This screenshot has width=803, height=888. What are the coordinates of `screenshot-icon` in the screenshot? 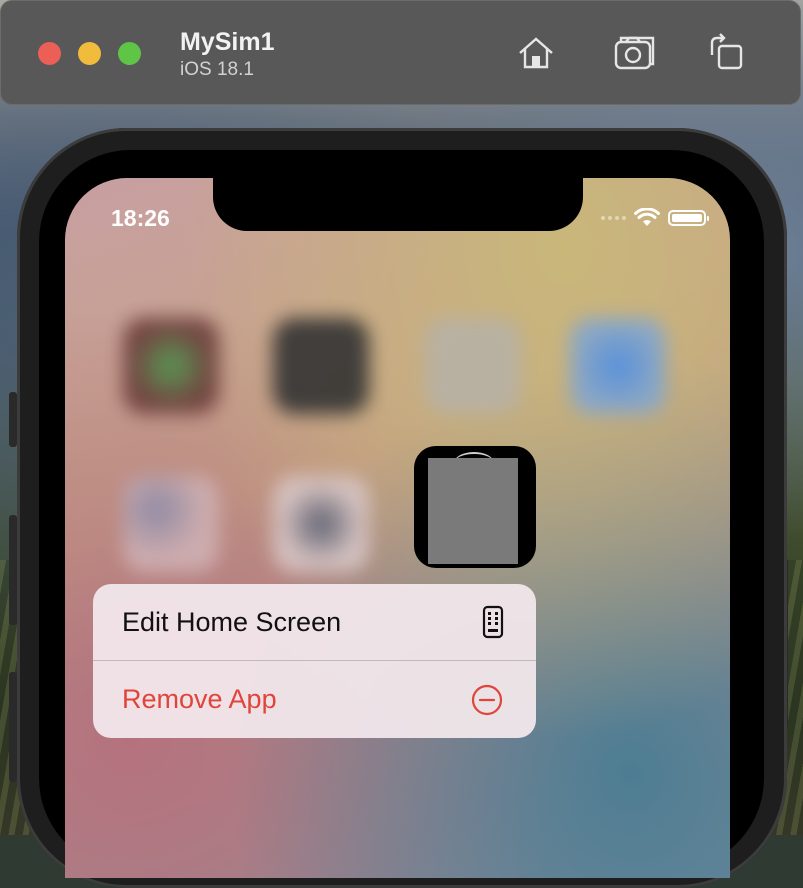 It's located at (634, 53).